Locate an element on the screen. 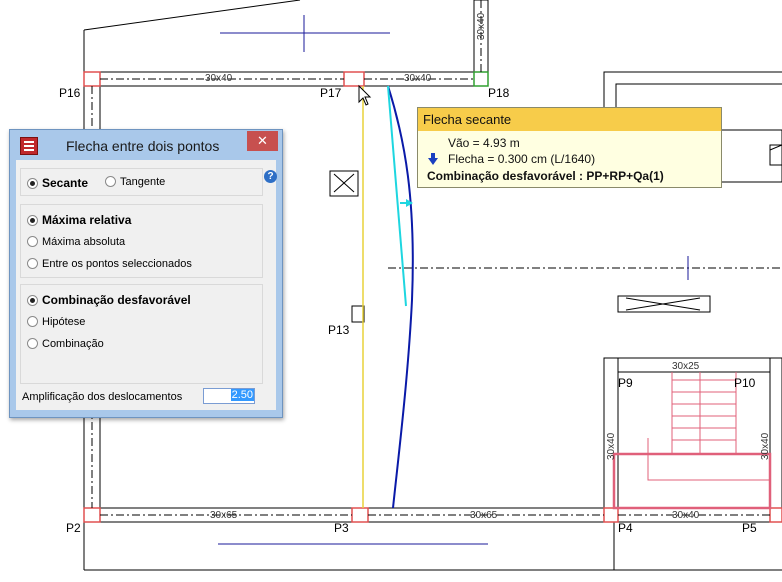 This screenshot has height=582, width=782. pillar-label: P18 is located at coordinates (499, 93).